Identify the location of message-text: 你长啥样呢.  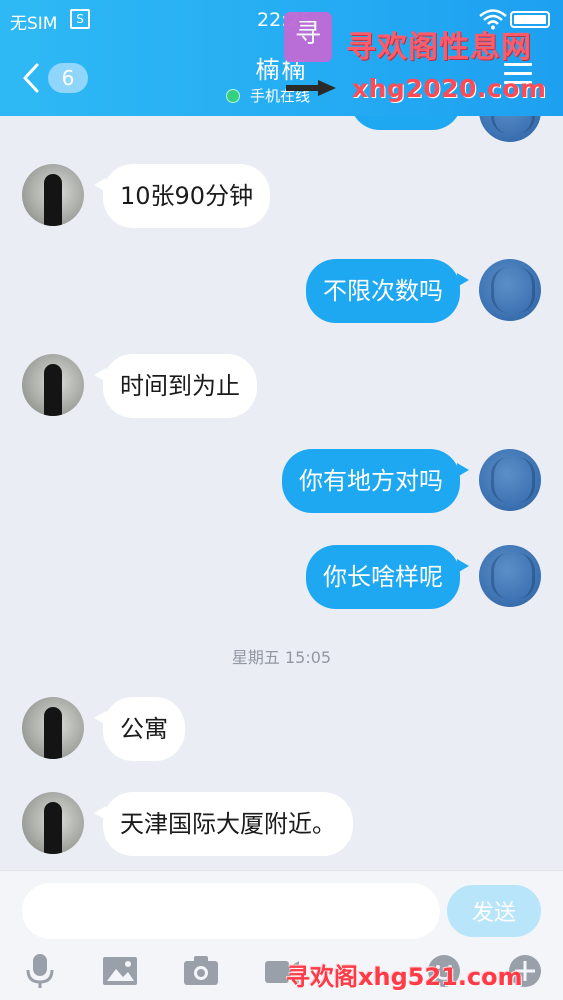
(383, 577).